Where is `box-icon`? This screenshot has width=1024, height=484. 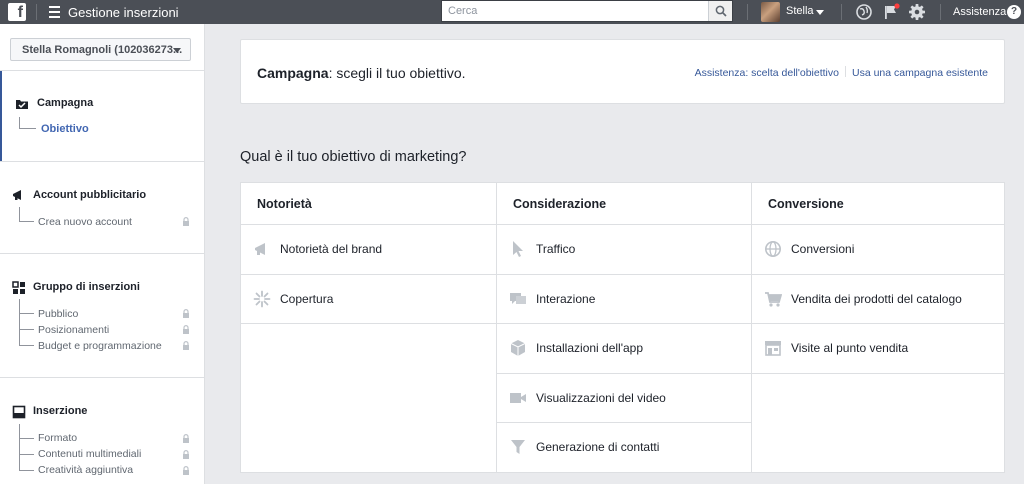 box-icon is located at coordinates (518, 348).